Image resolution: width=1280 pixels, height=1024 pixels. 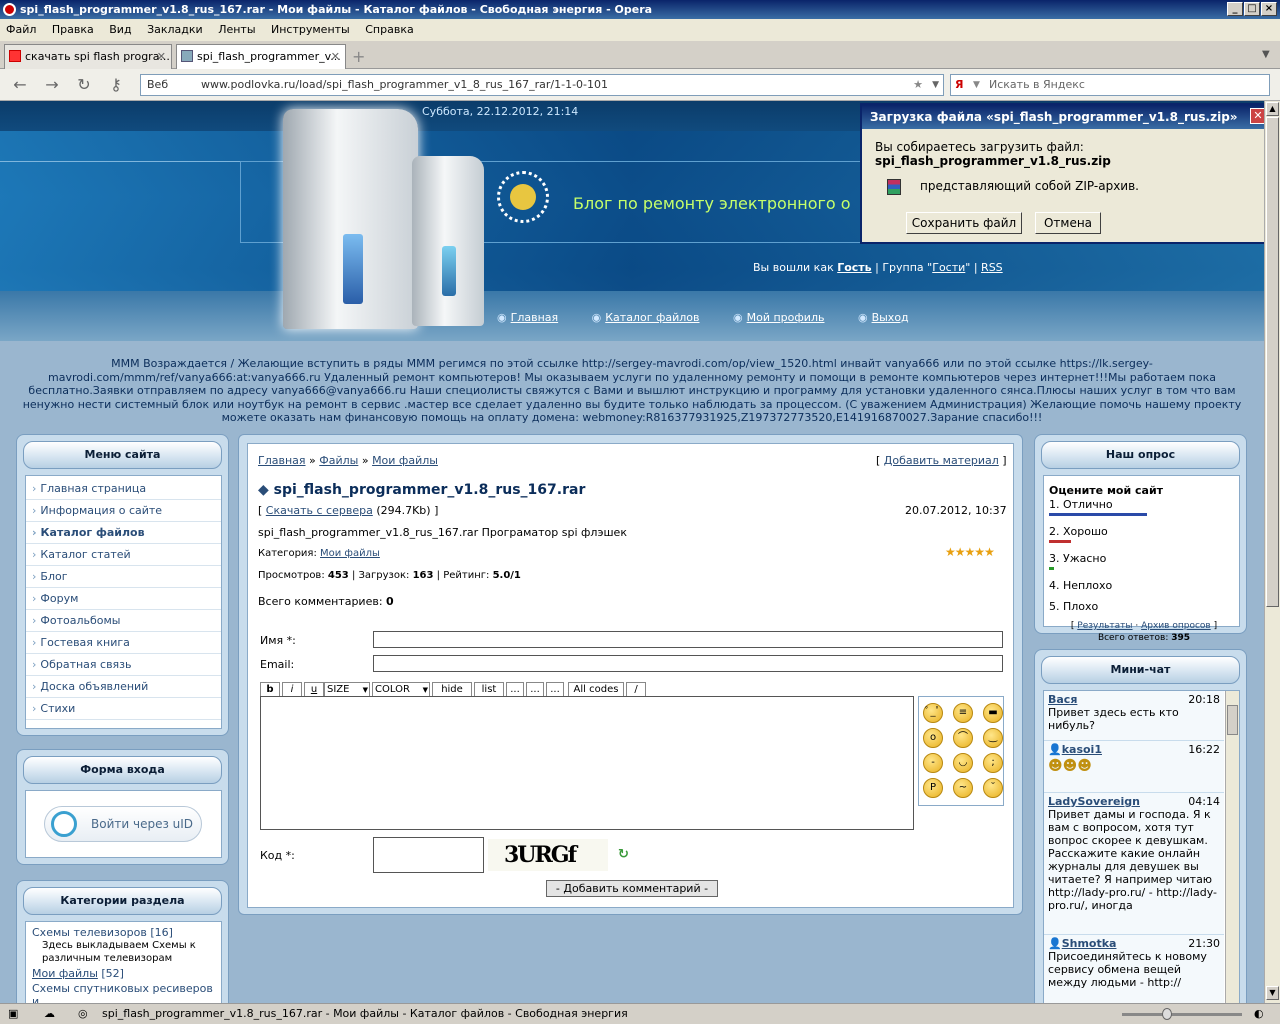 I want to click on maximize-button: □, so click(x=1252, y=9).